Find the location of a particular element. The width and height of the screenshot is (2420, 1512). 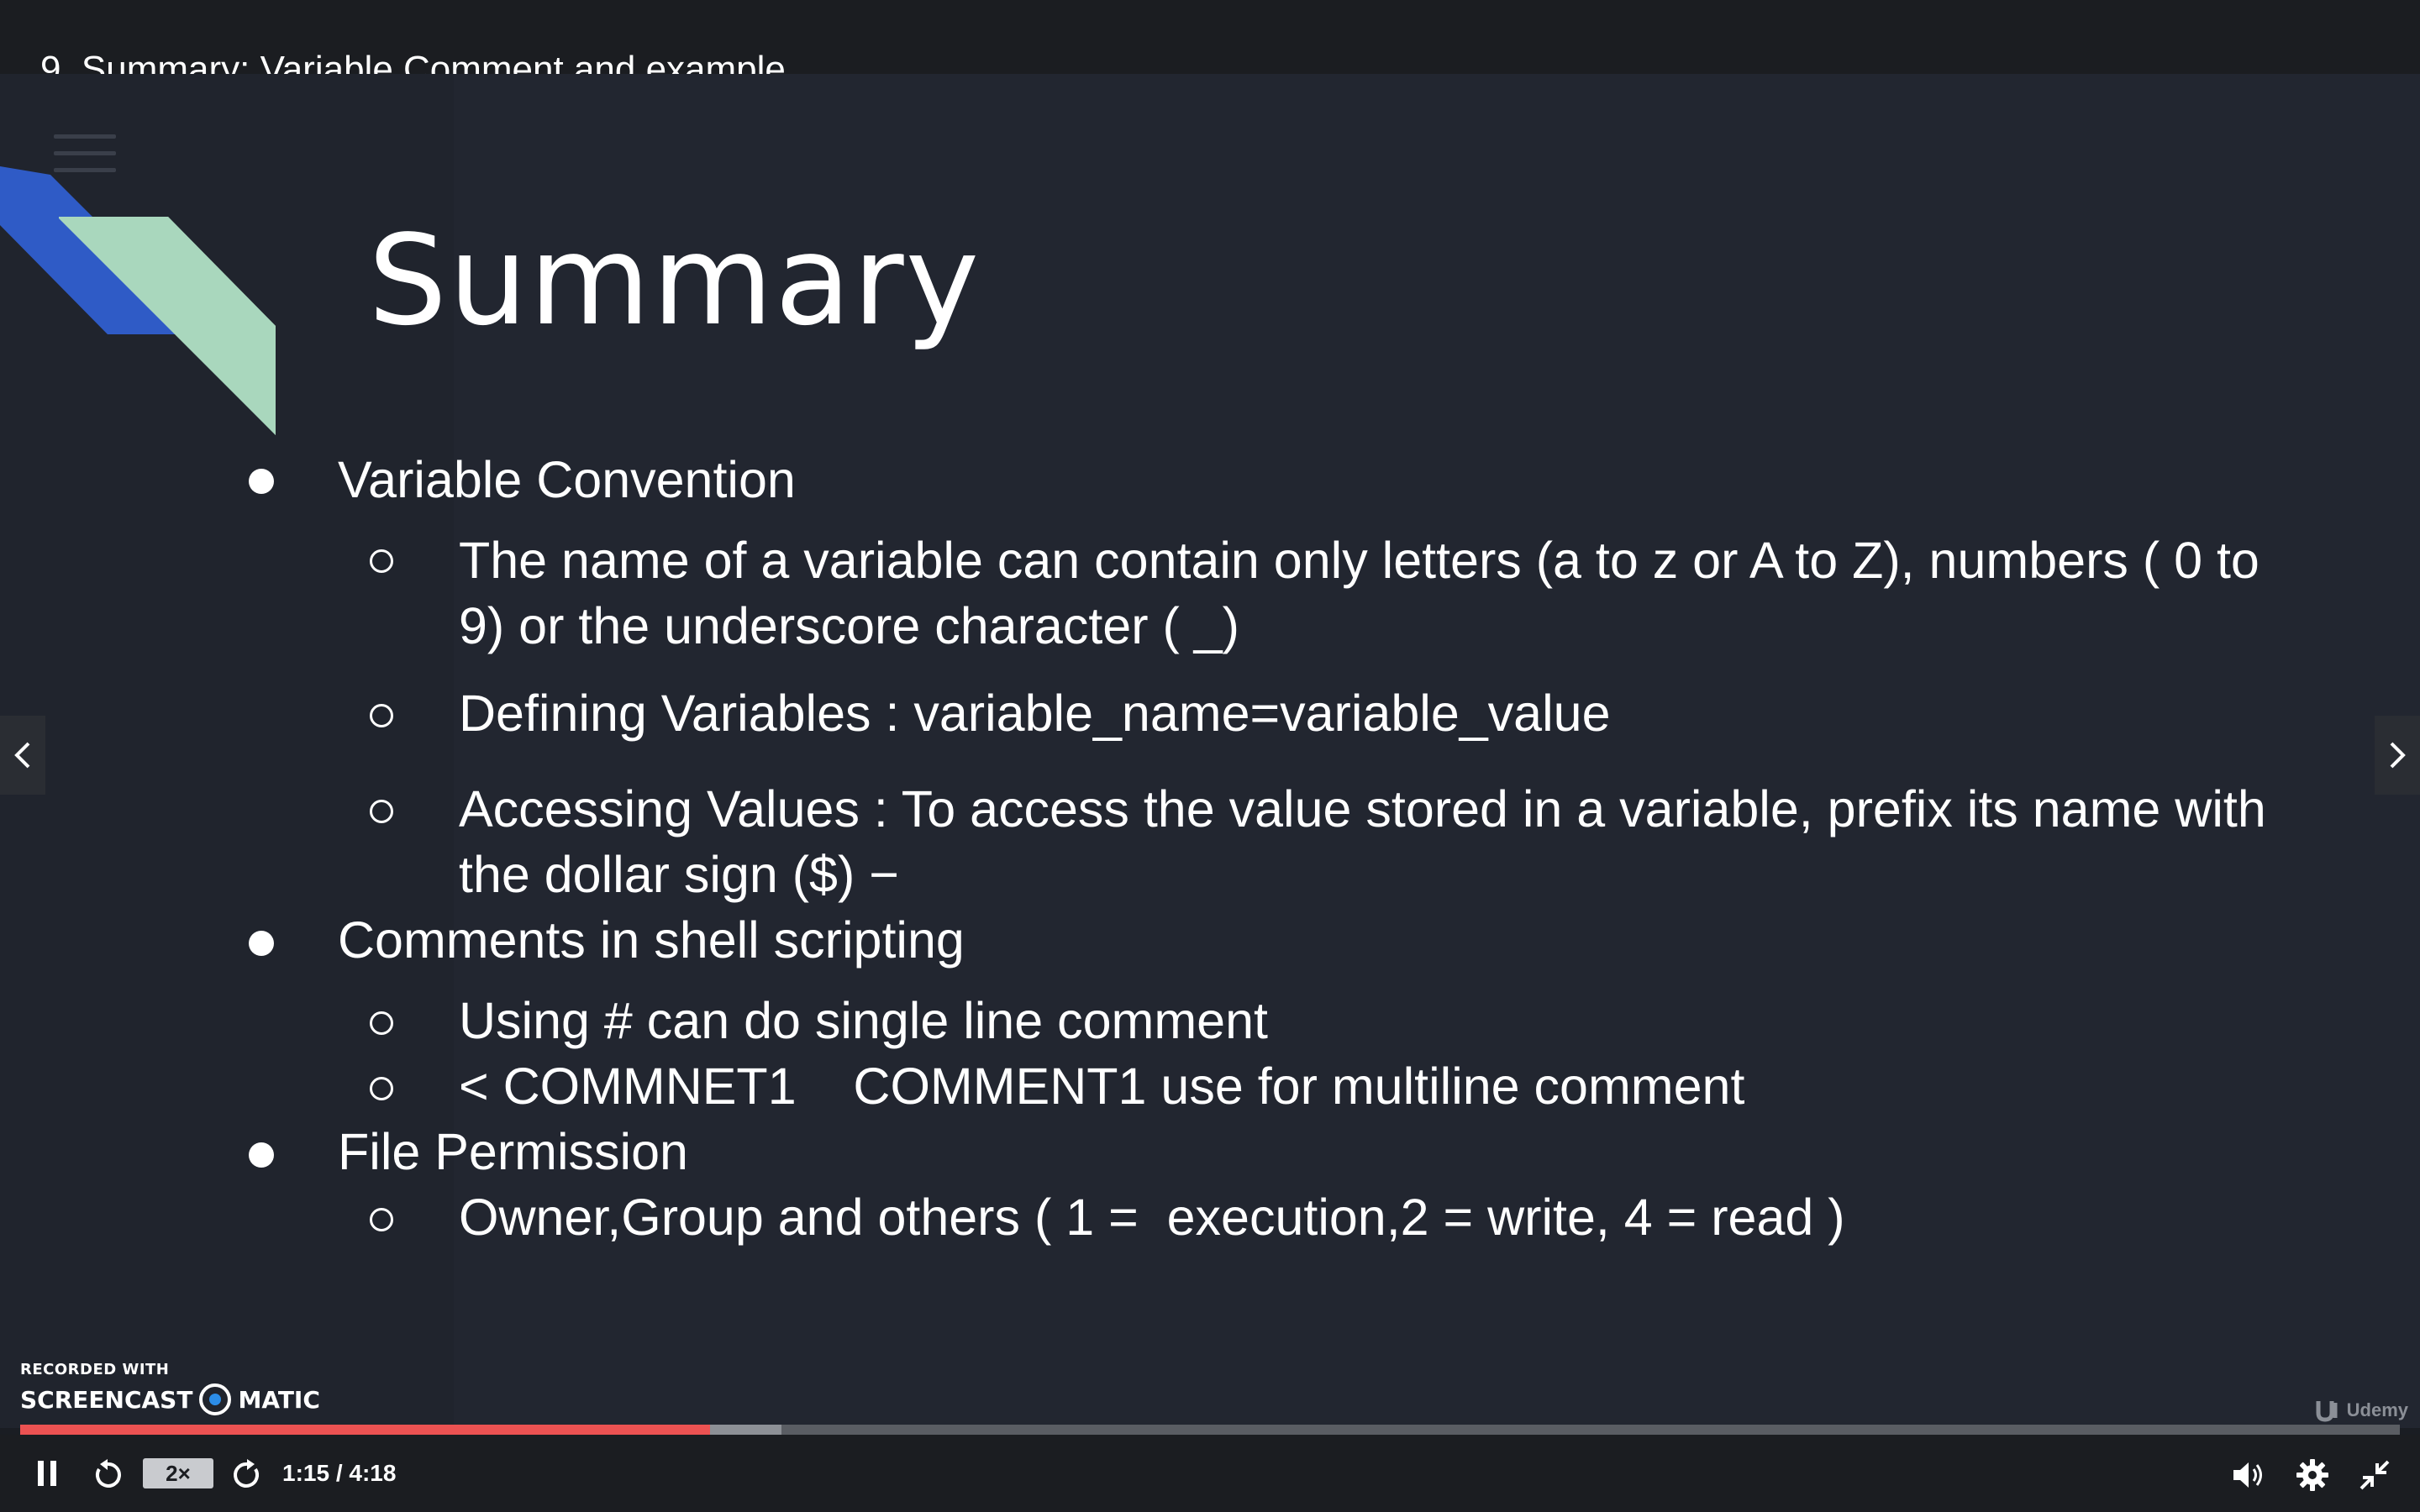

time-display: 1:15 / 4:18 is located at coordinates (339, 1473).